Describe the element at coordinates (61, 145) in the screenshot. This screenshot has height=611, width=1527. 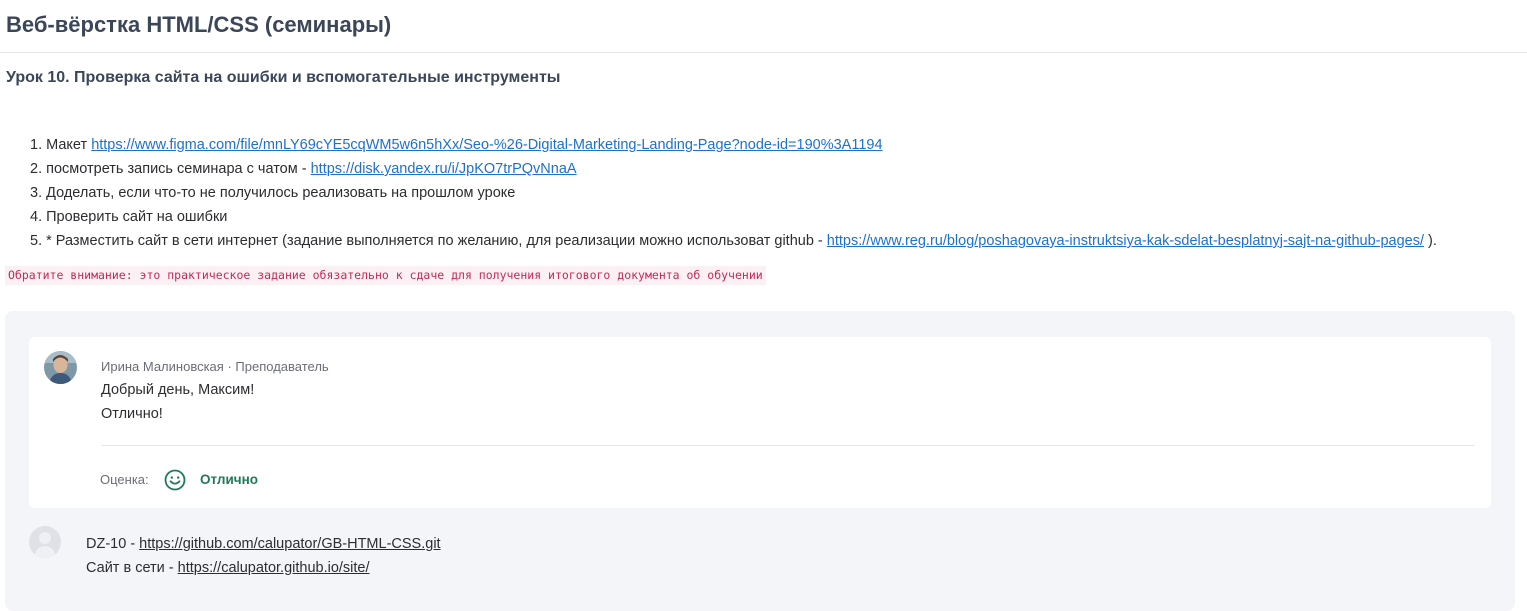
I see `task-text: 1. Макет` at that location.